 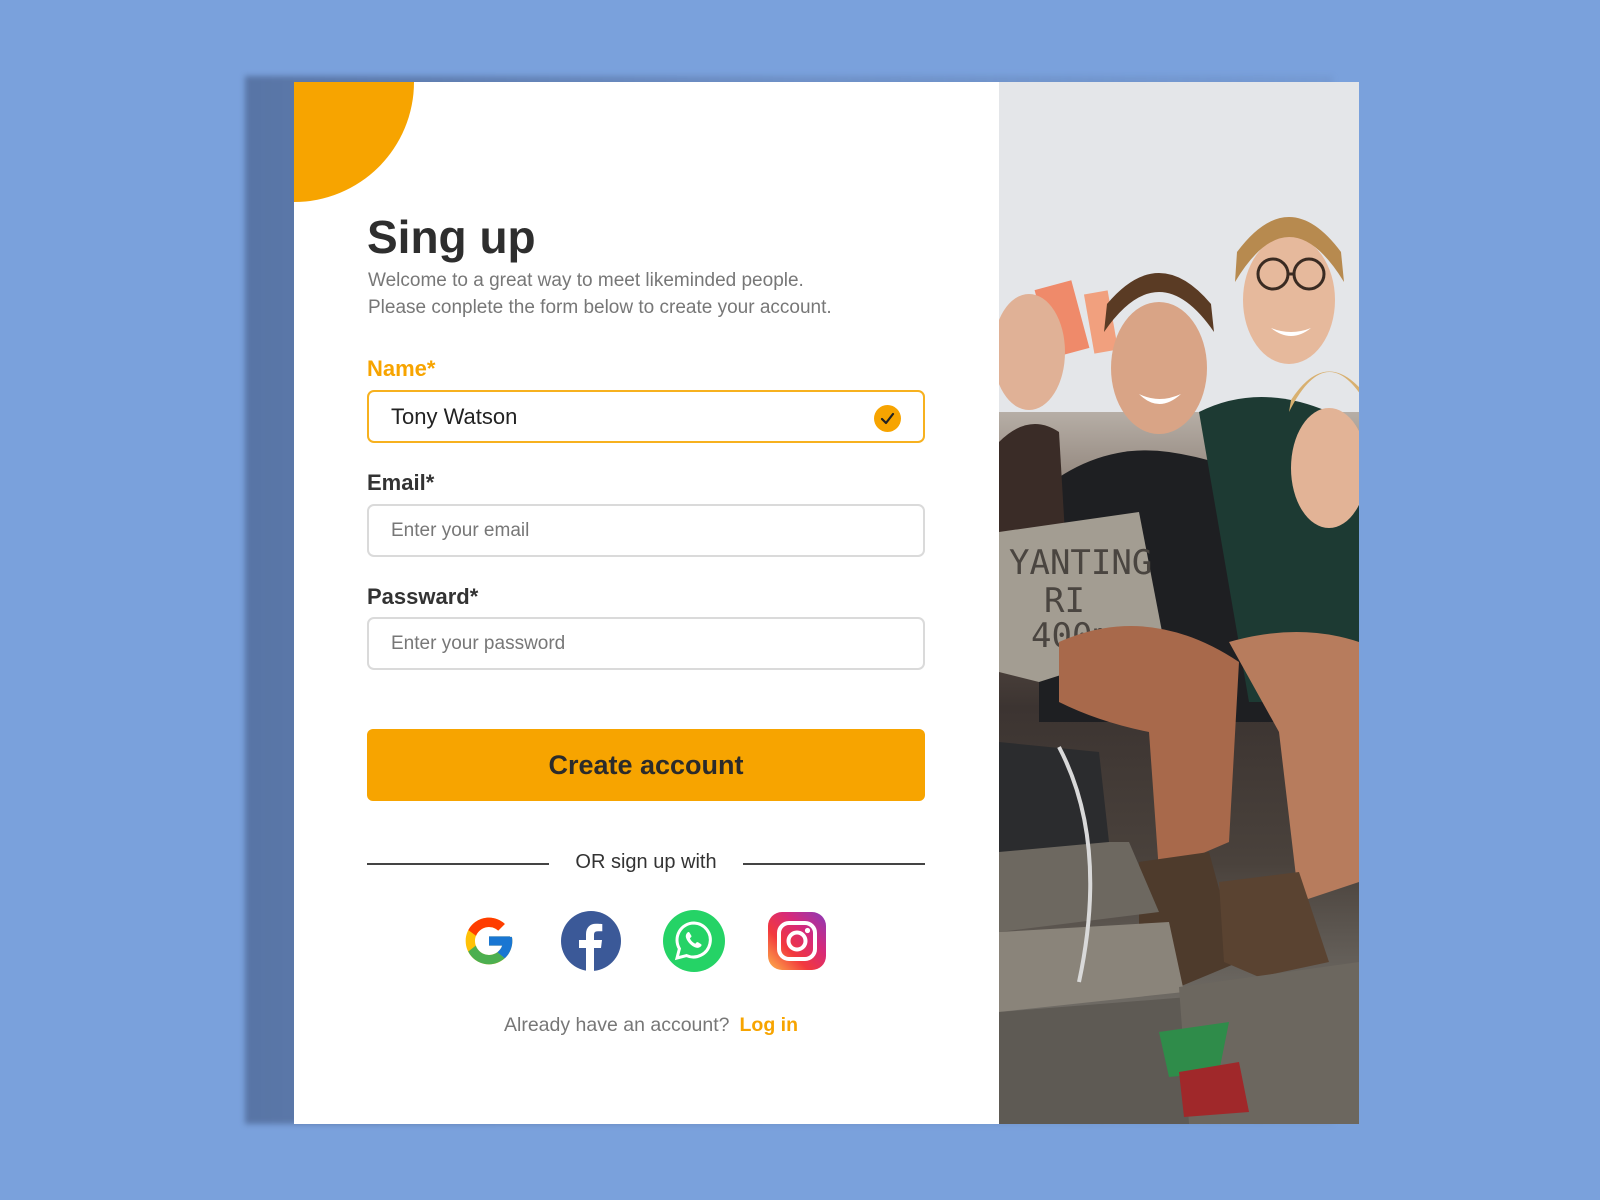 What do you see at coordinates (1080, 563) in the screenshot?
I see `sign-text-line-1: YANTING` at bounding box center [1080, 563].